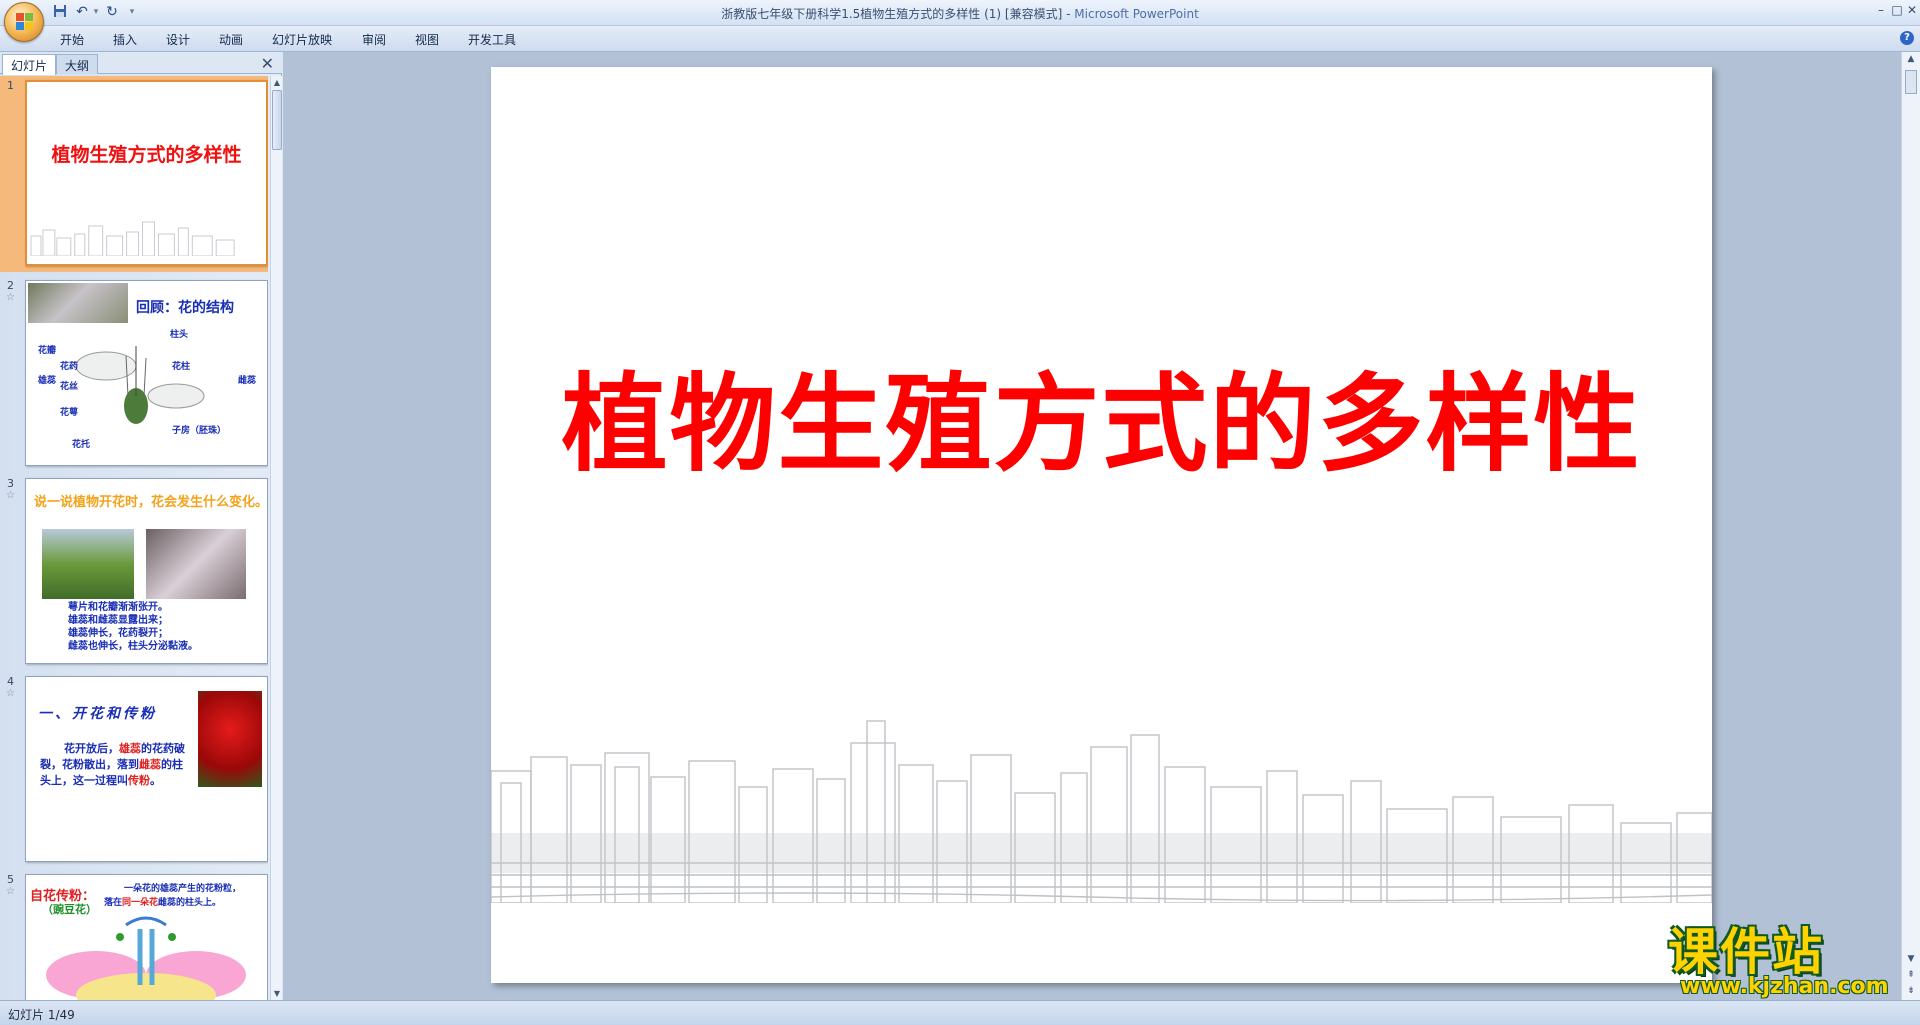 This screenshot has width=1920, height=1025. Describe the element at coordinates (1907, 38) in the screenshot. I see `help-icon: ?` at that location.